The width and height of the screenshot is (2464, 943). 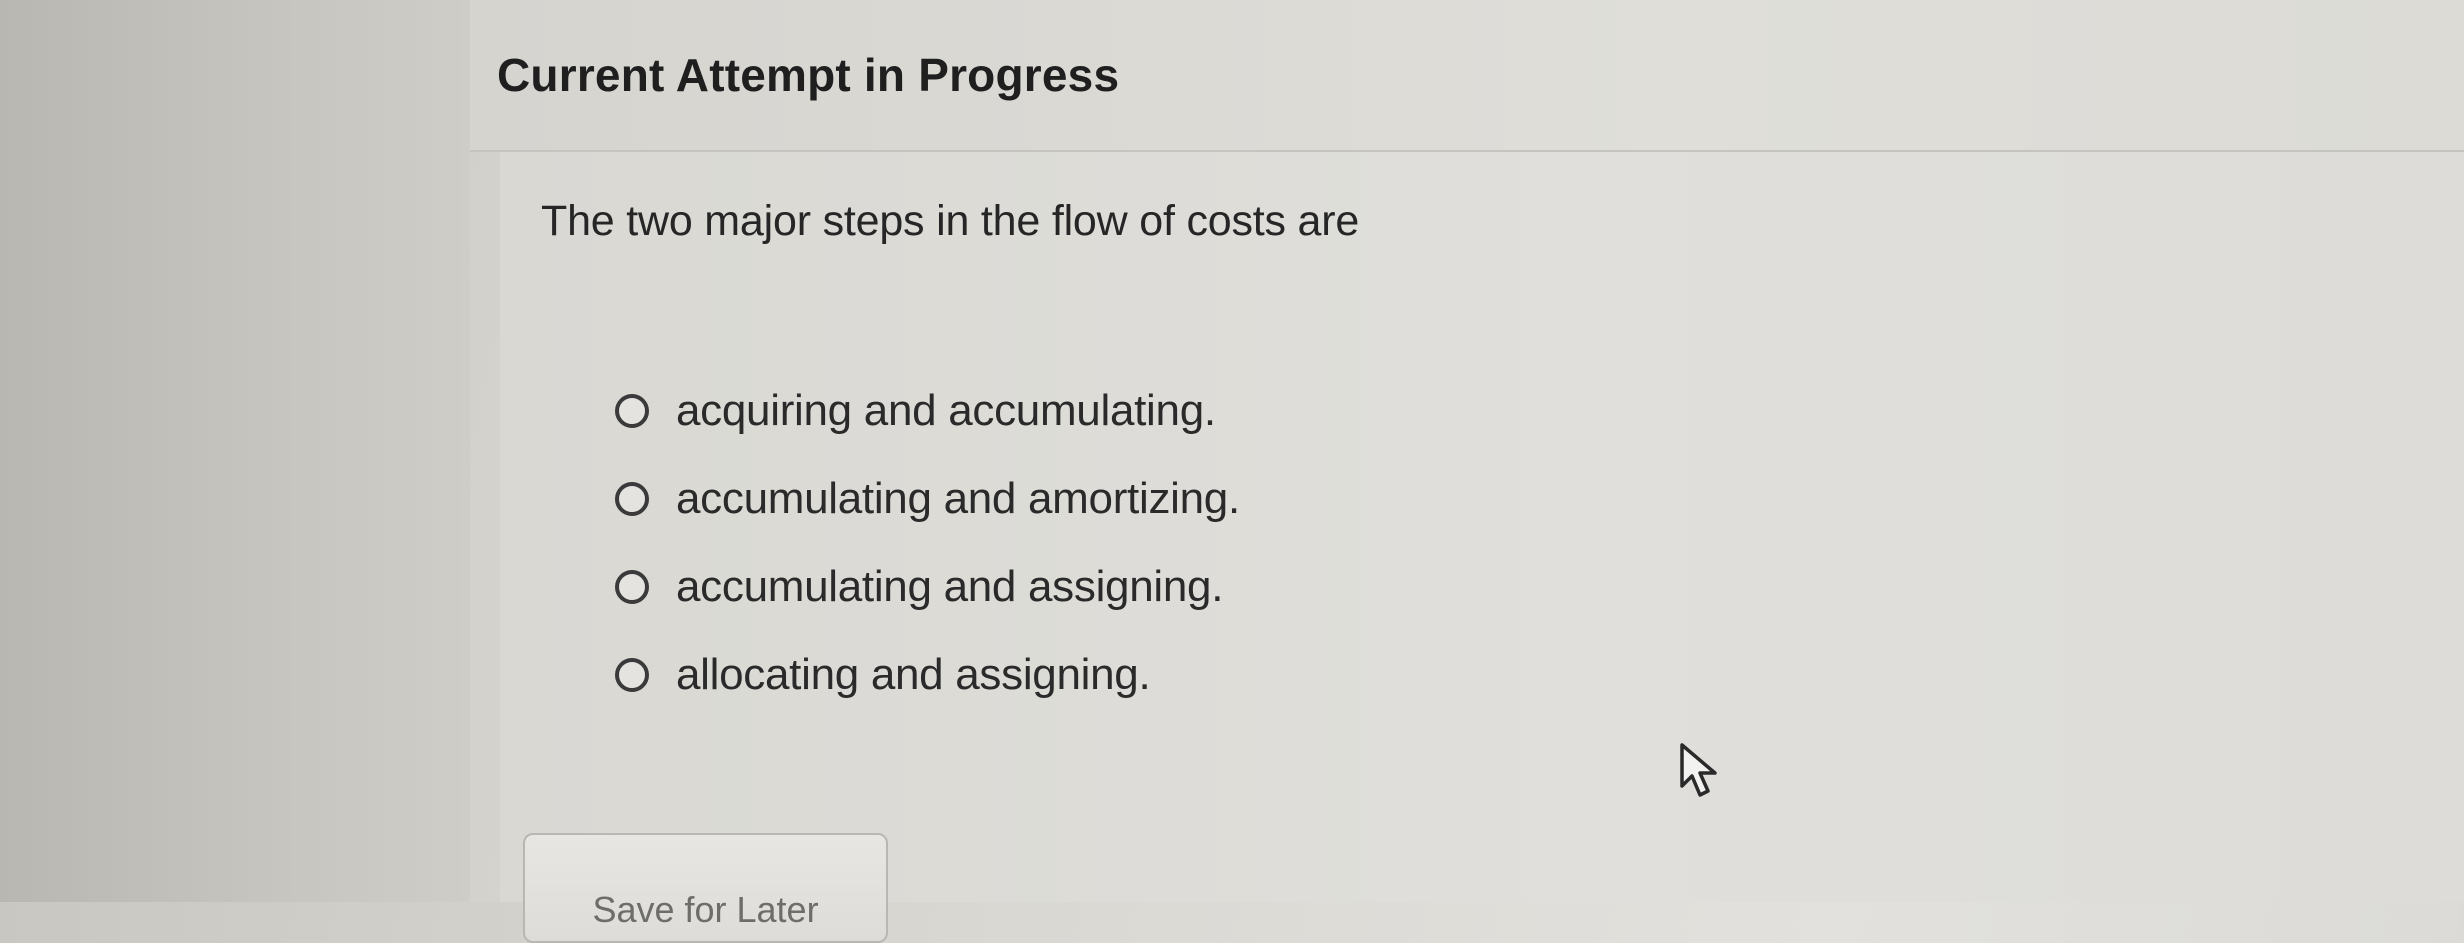 I want to click on answer-option-3: accumulating and assigning., so click(x=927, y=587).